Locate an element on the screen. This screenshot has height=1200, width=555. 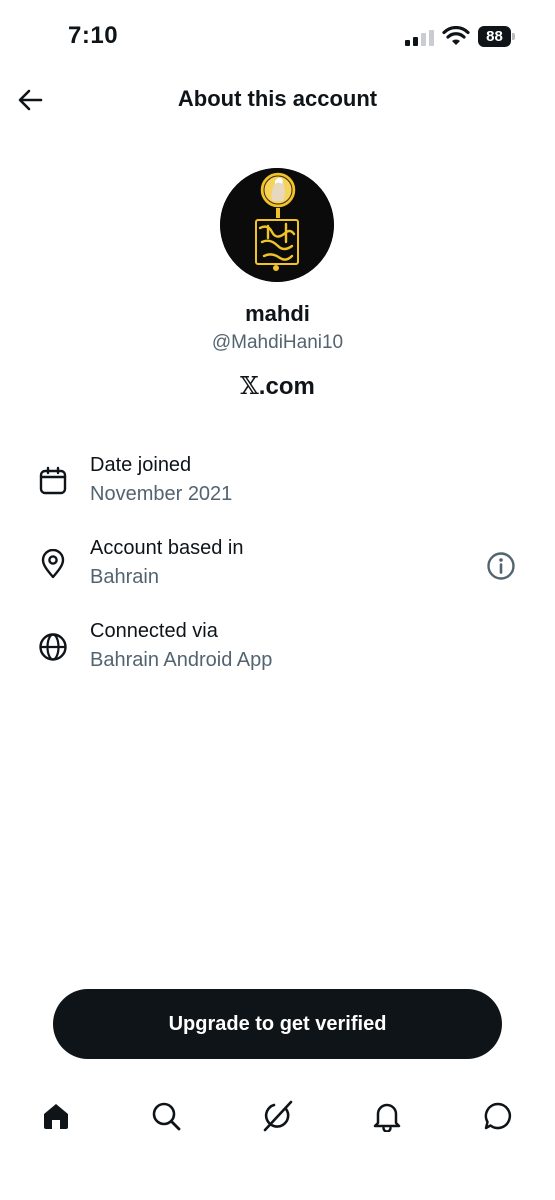
bell-icon is located at coordinates (387, 1117).